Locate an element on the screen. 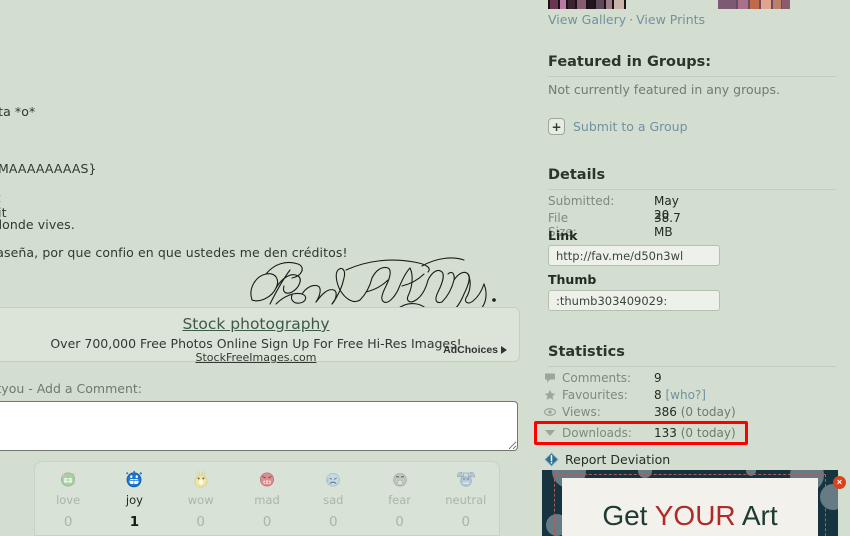 The height and width of the screenshot is (536, 850). ad-close-icon: × is located at coordinates (839, 482).